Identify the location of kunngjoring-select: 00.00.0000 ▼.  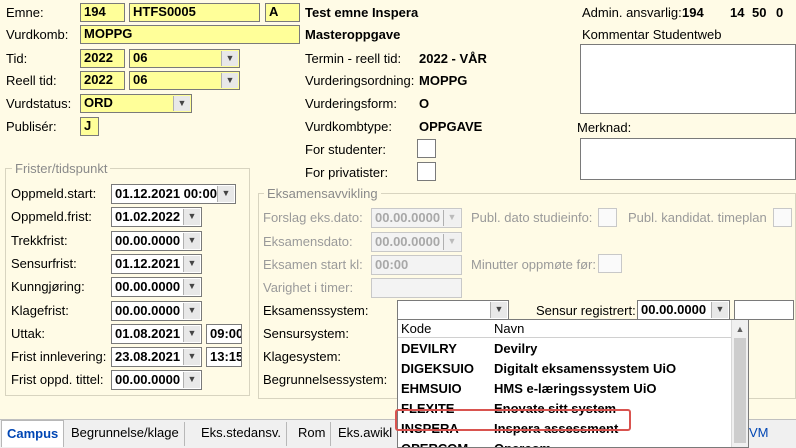
(156, 287).